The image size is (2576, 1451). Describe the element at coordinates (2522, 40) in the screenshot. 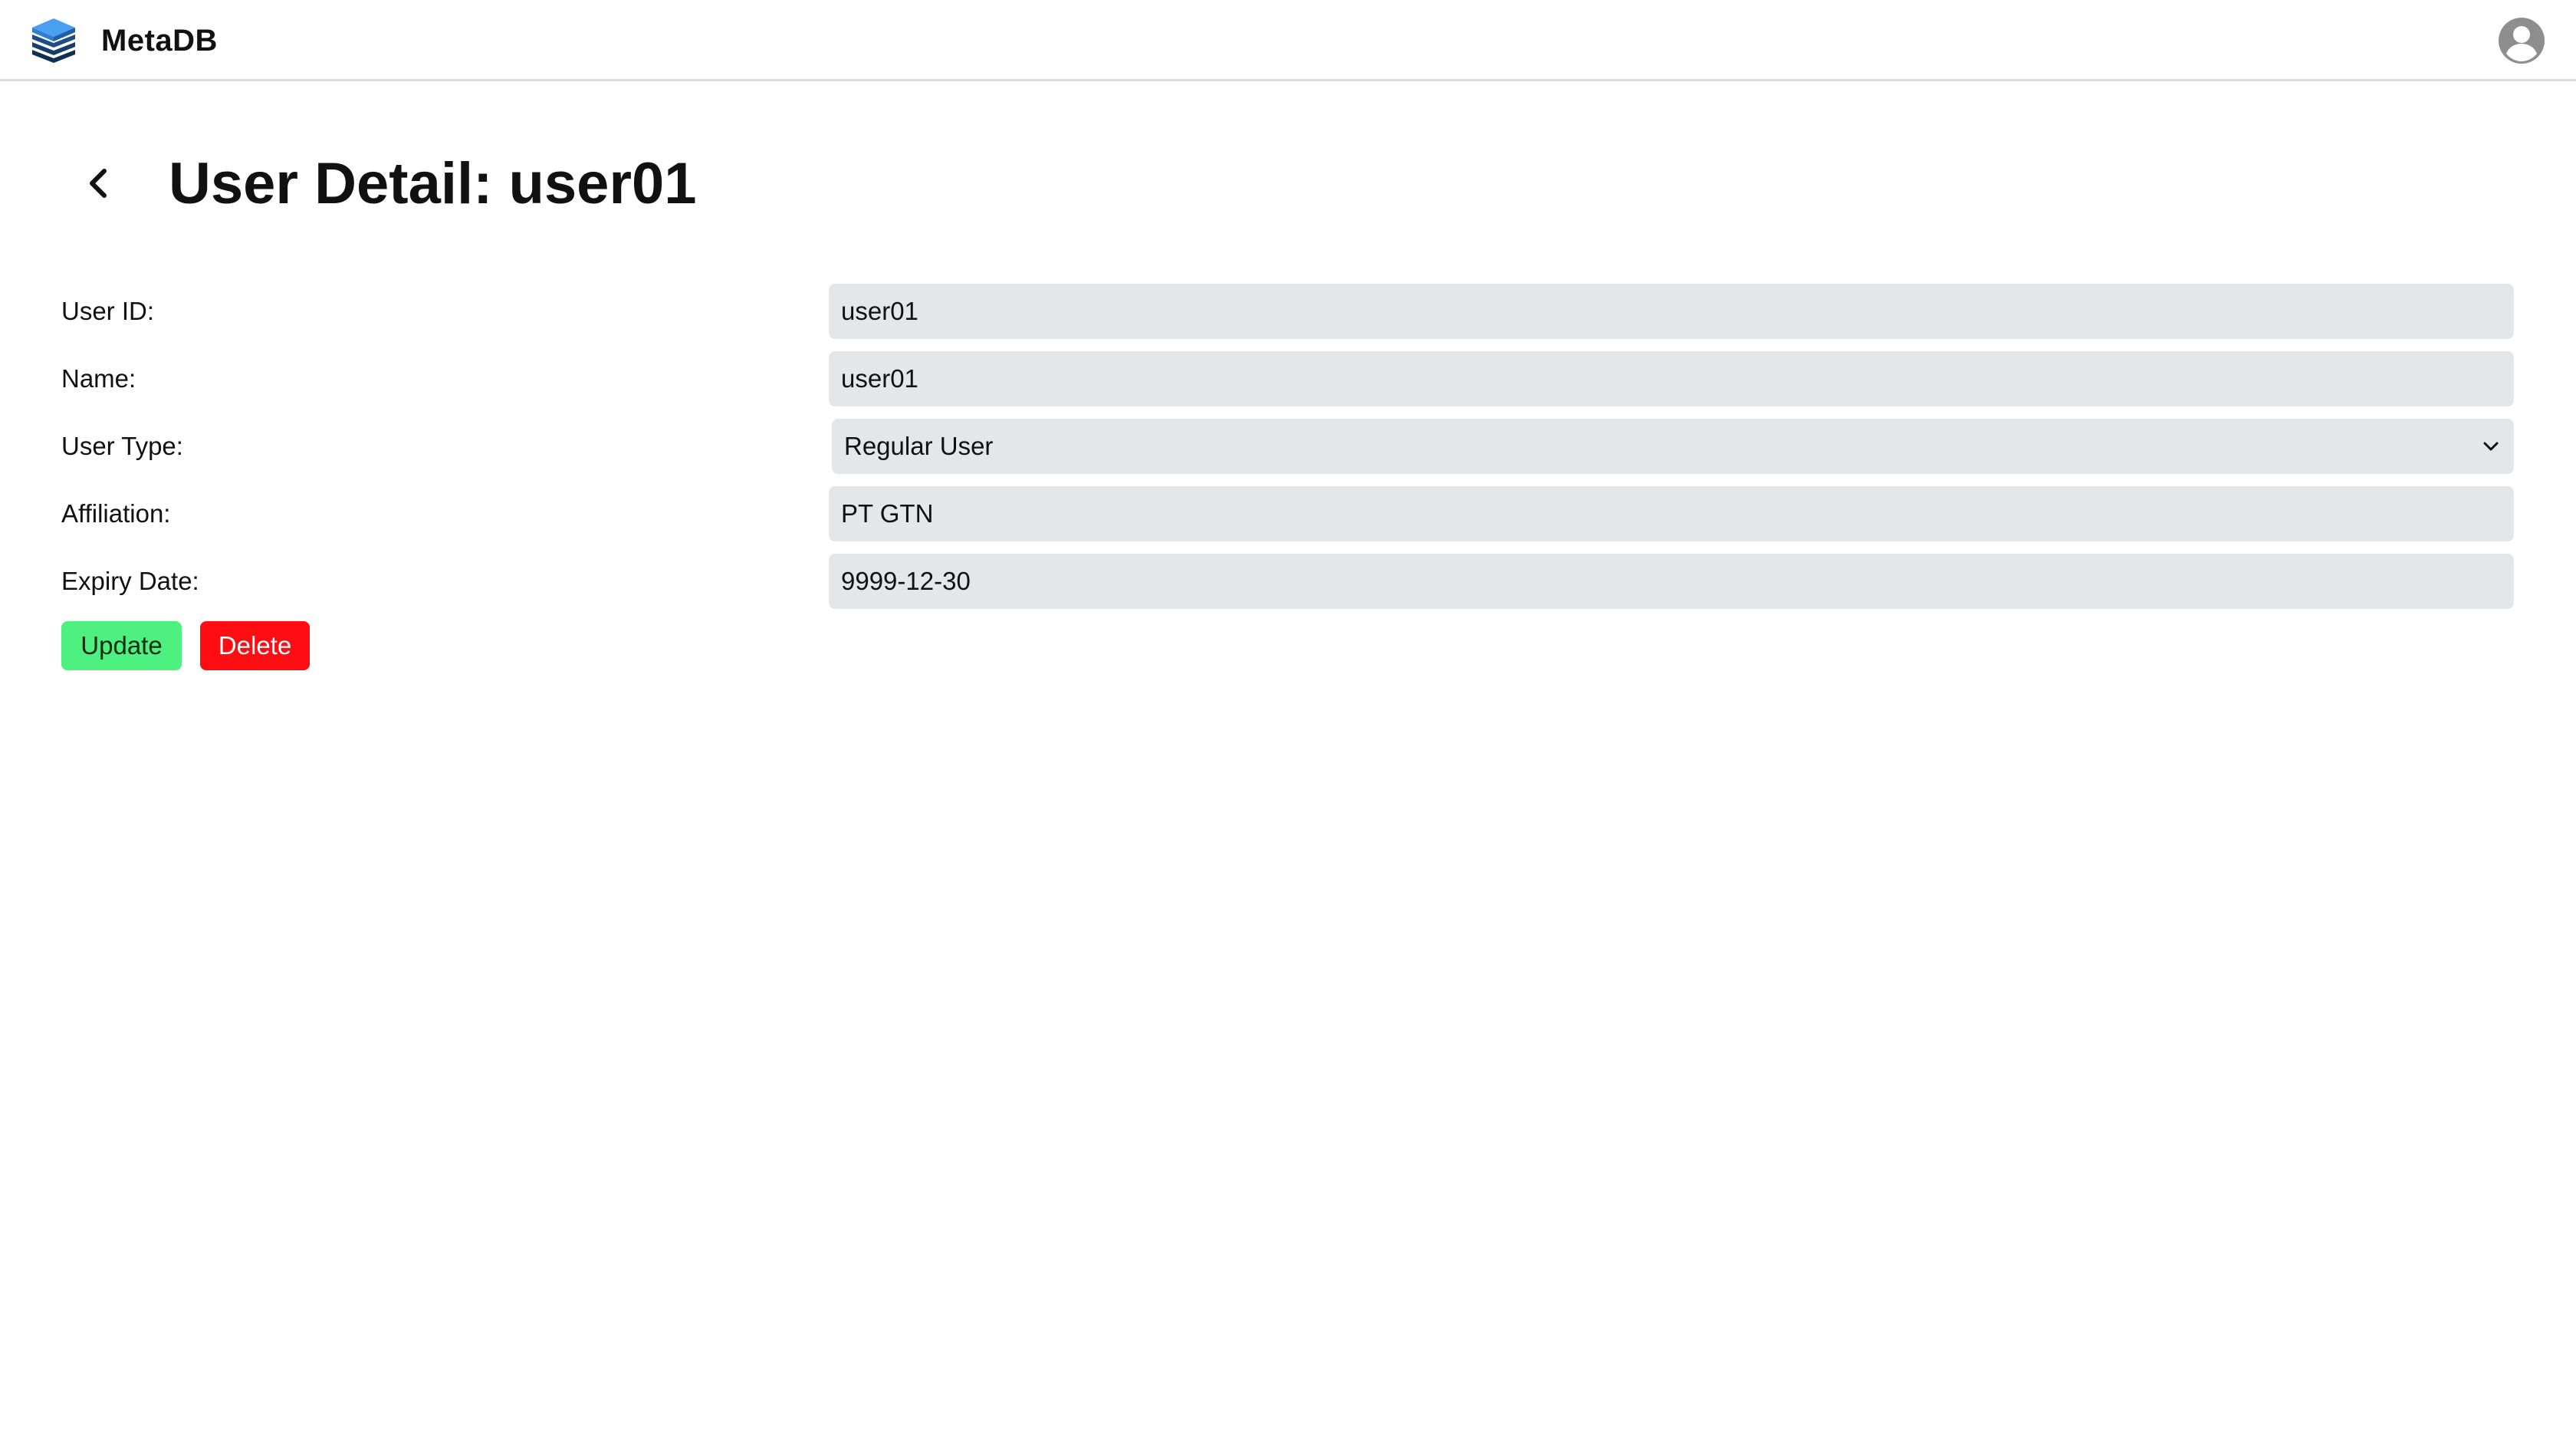

I see `user-avatar-icon` at that location.